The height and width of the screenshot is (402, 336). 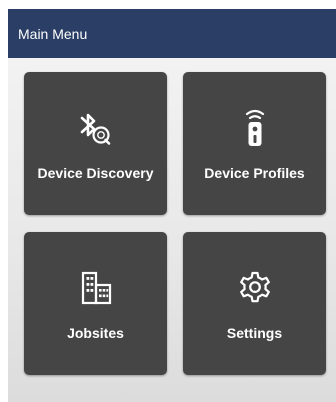 What do you see at coordinates (254, 333) in the screenshot?
I see `tile-label: Settings` at bounding box center [254, 333].